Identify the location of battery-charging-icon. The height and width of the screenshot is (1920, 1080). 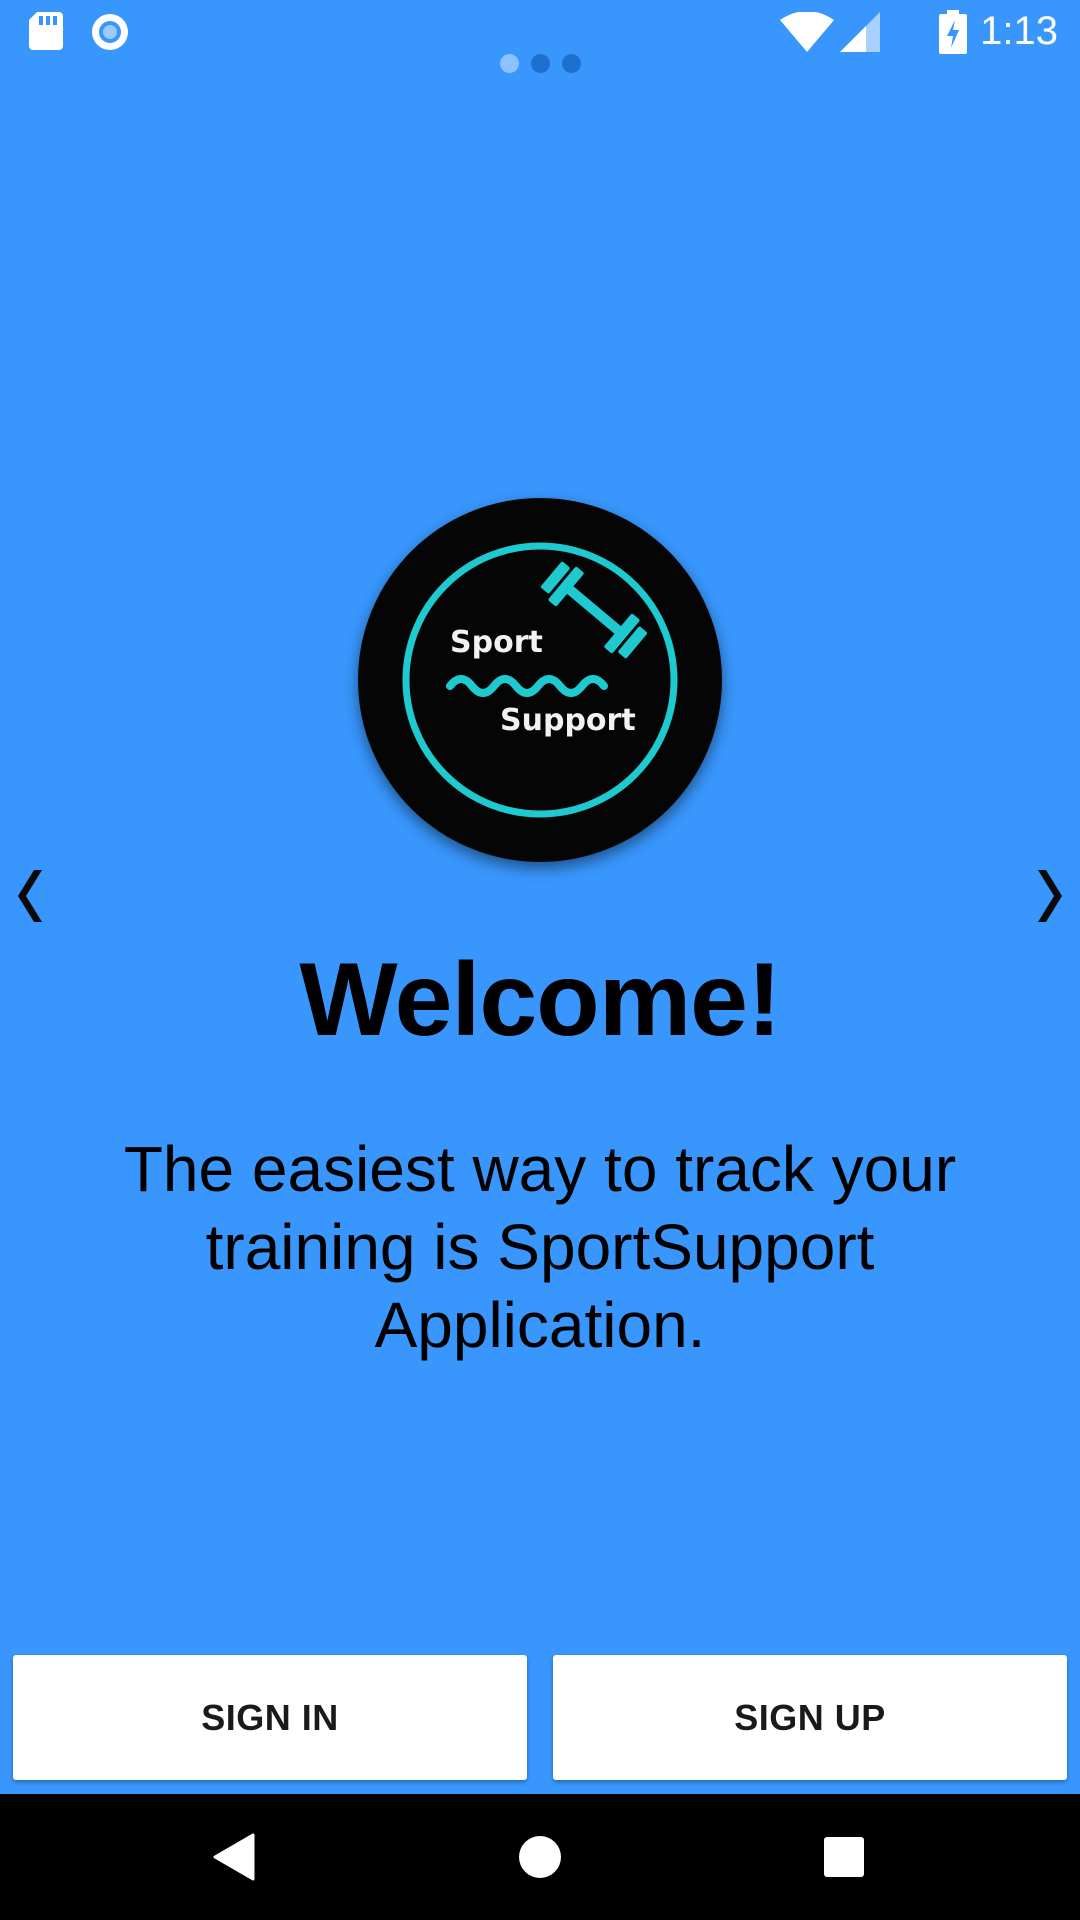
(953, 34).